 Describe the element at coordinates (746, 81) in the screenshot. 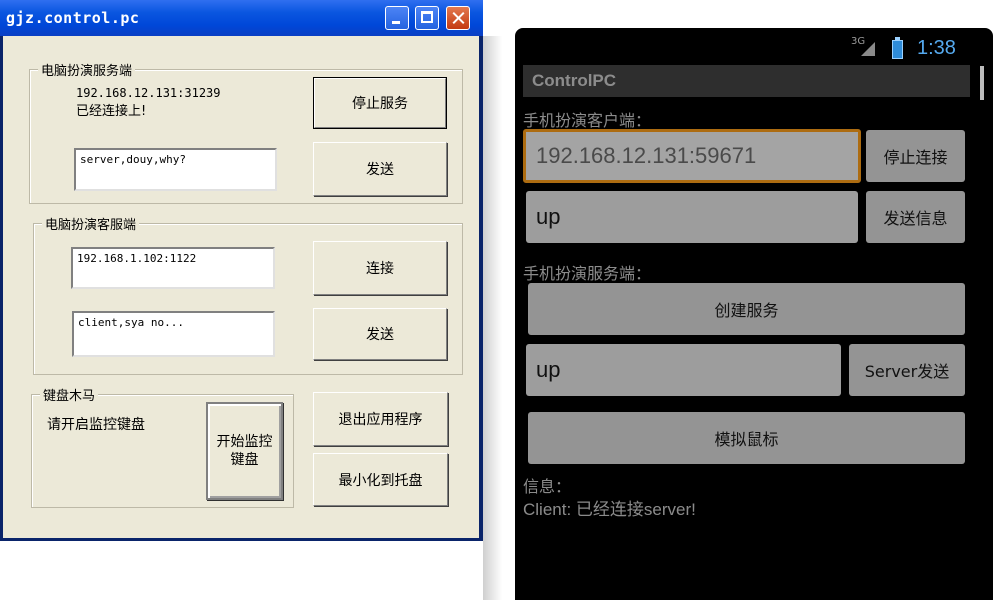

I see `app-title-bar: ControlPC` at that location.